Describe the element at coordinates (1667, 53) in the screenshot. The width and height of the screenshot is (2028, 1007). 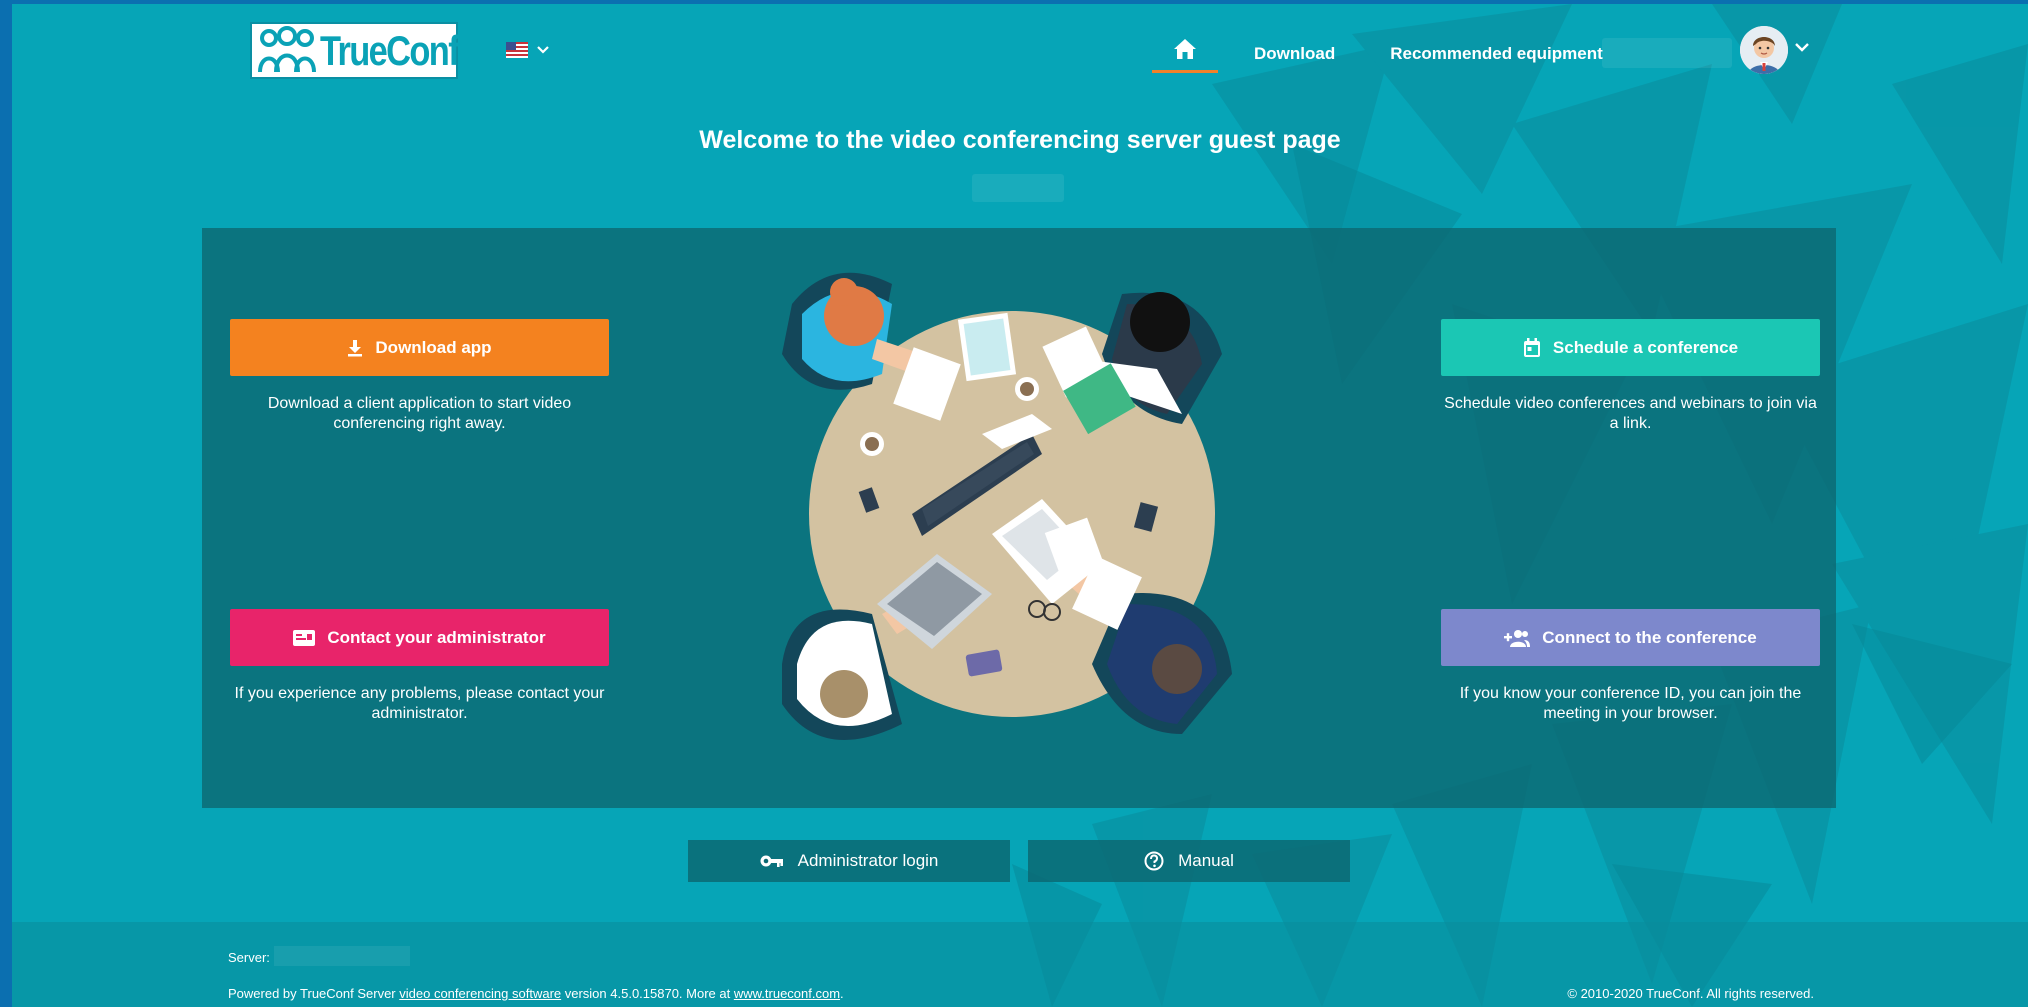
I see `blurred-nav-item` at that location.